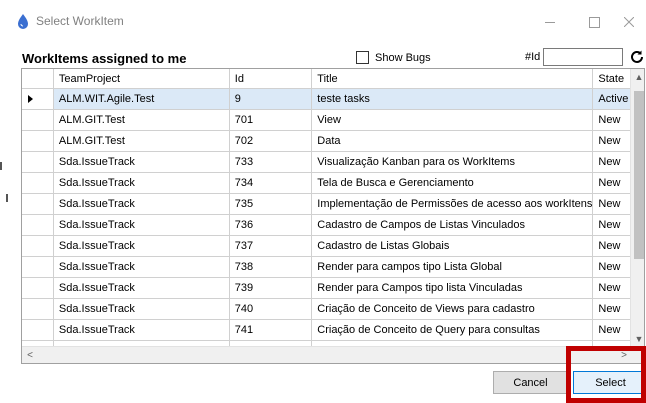 Image resolution: width=646 pixels, height=403 pixels. Describe the element at coordinates (271, 141) in the screenshot. I see `cell-id: 702` at that location.